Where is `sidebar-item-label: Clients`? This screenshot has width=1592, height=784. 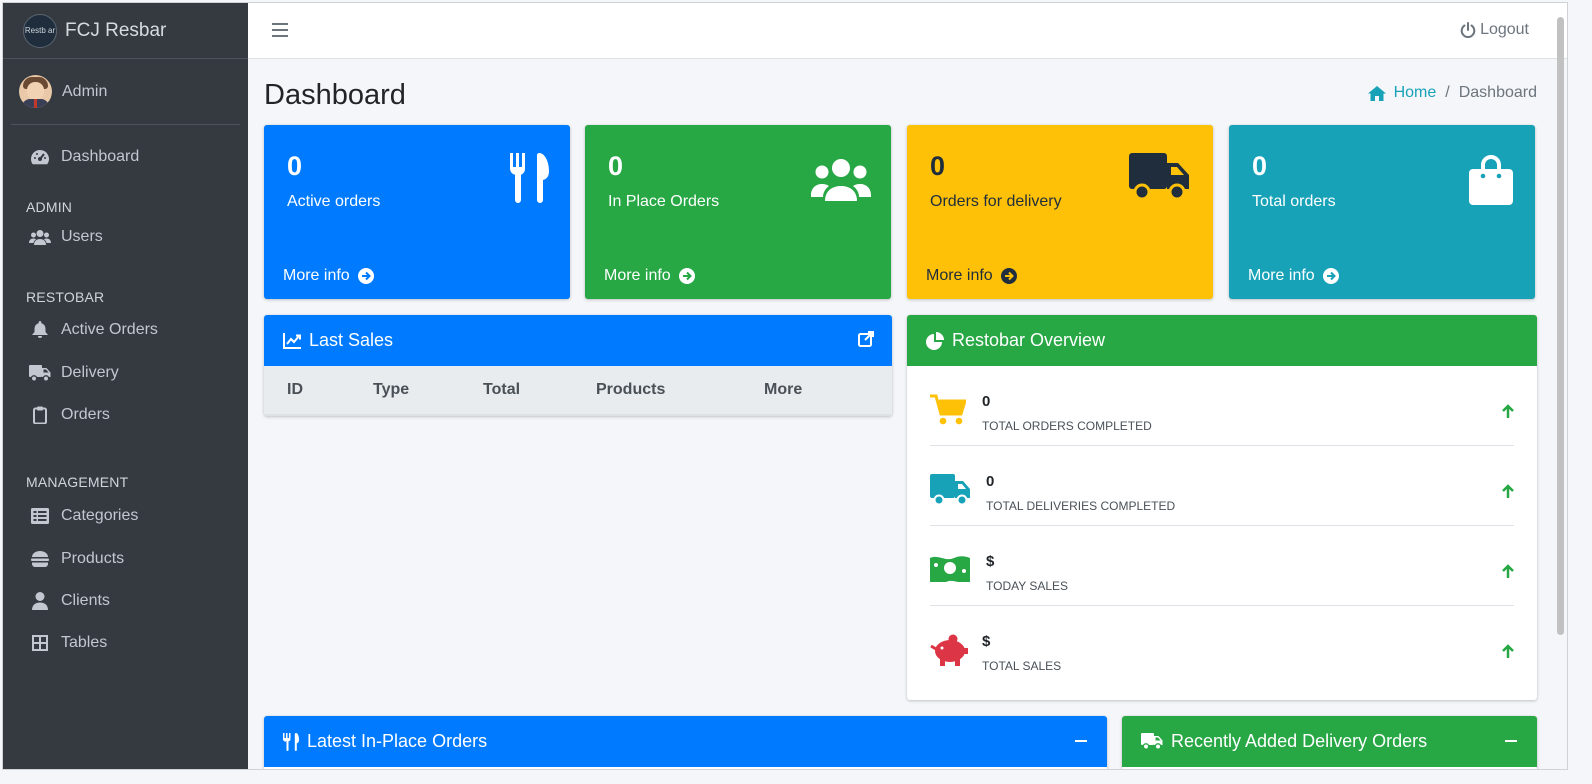 sidebar-item-label: Clients is located at coordinates (85, 600).